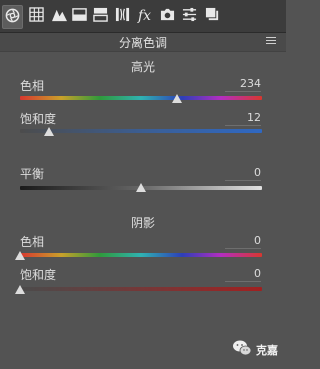  Describe the element at coordinates (49, 131) in the screenshot. I see `highlights-saturation-slider-thumb` at that location.